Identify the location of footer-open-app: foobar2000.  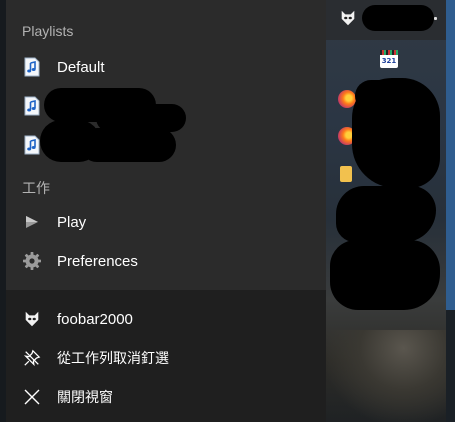
(166, 319).